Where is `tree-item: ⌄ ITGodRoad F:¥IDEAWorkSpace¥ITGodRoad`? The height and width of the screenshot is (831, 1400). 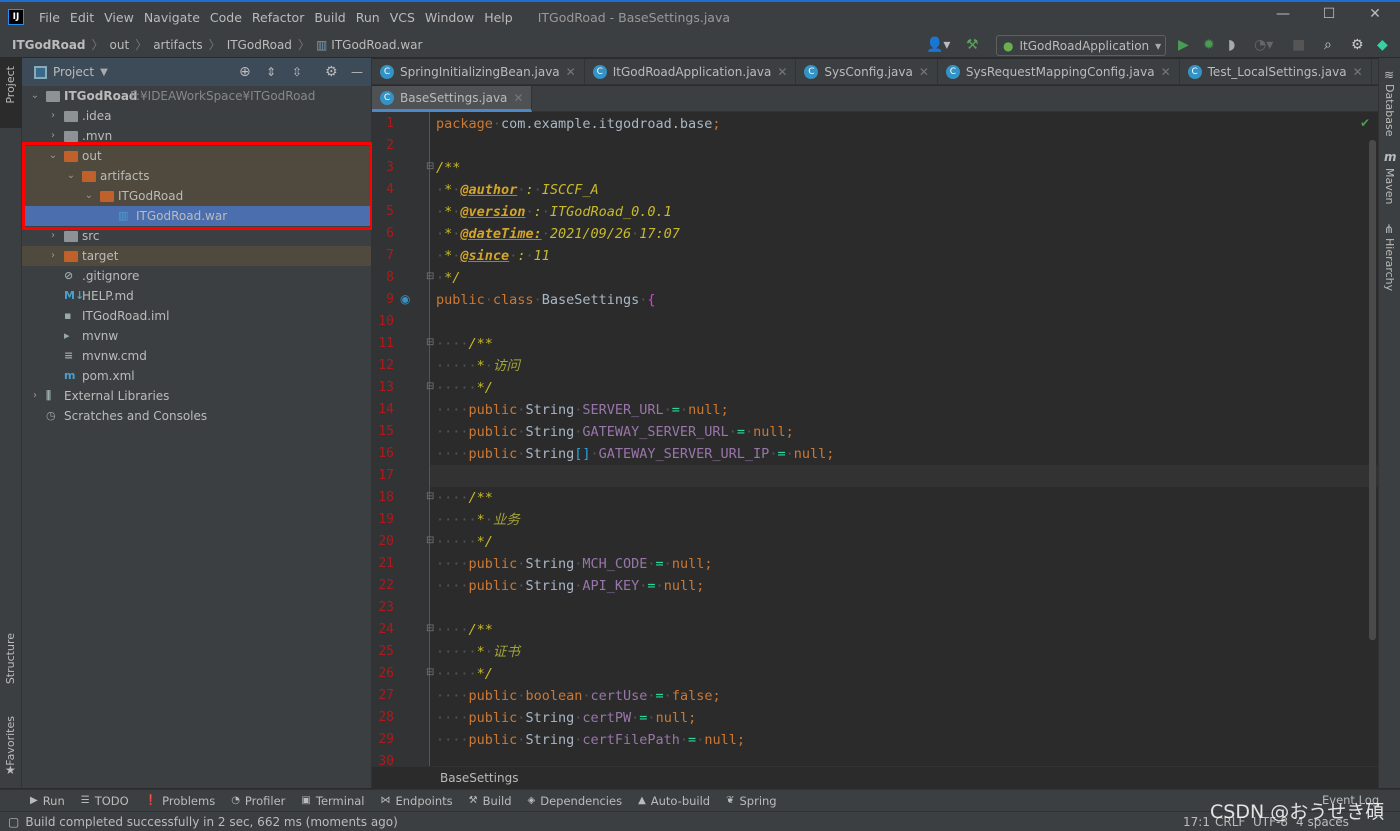
tree-item: ⌄ ITGodRoad F:¥IDEAWorkSpace¥ITGodRoad is located at coordinates (196, 96).